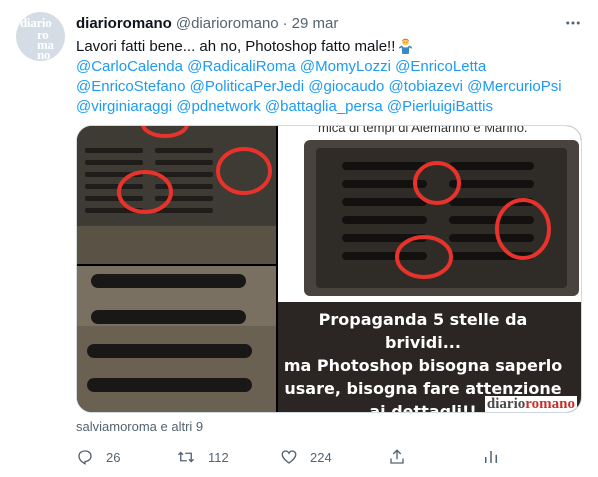 The height and width of the screenshot is (477, 598). Describe the element at coordinates (139, 426) in the screenshot. I see `tagged-users: salviamoroma e altri 9` at that location.